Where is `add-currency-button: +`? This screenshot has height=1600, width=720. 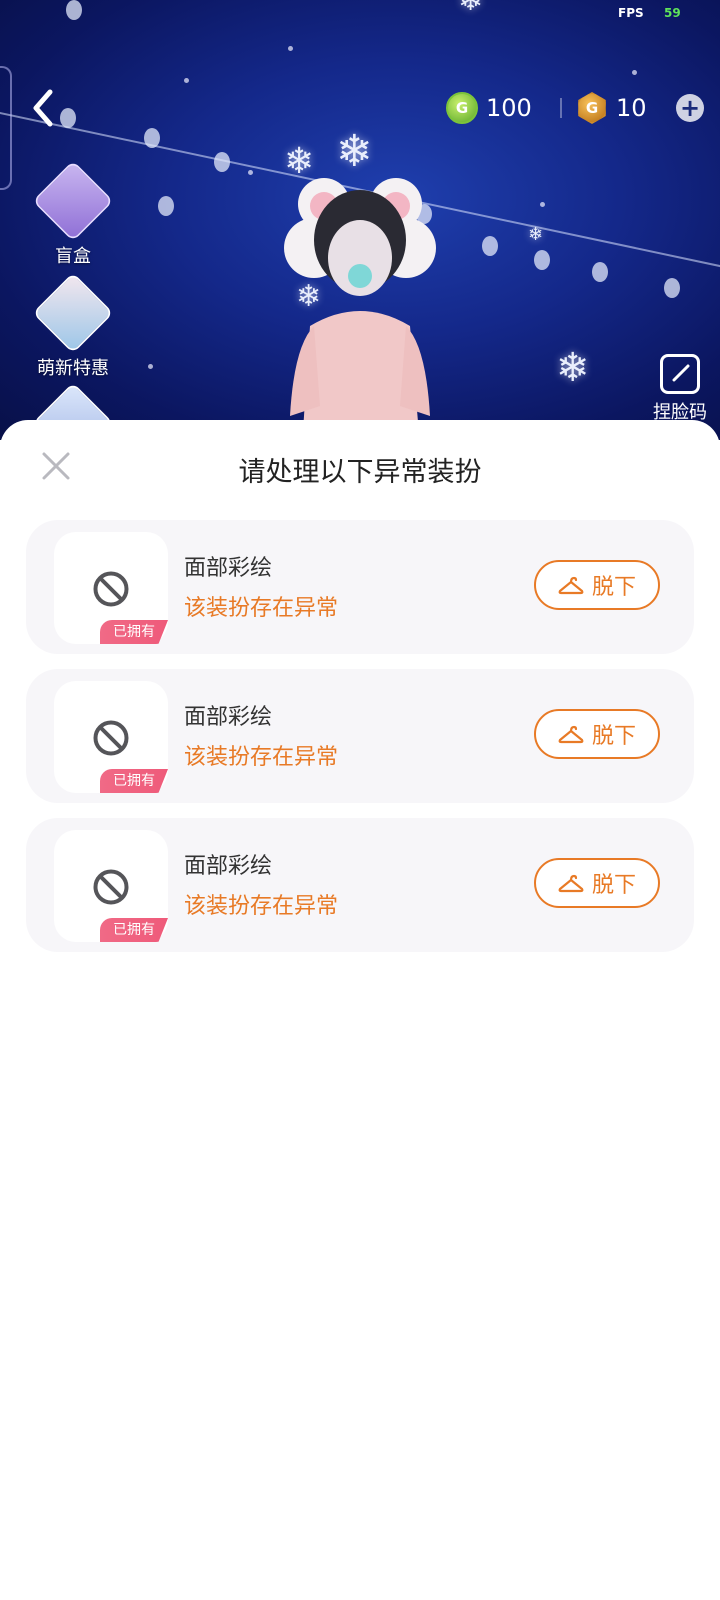 add-currency-button: + is located at coordinates (690, 108).